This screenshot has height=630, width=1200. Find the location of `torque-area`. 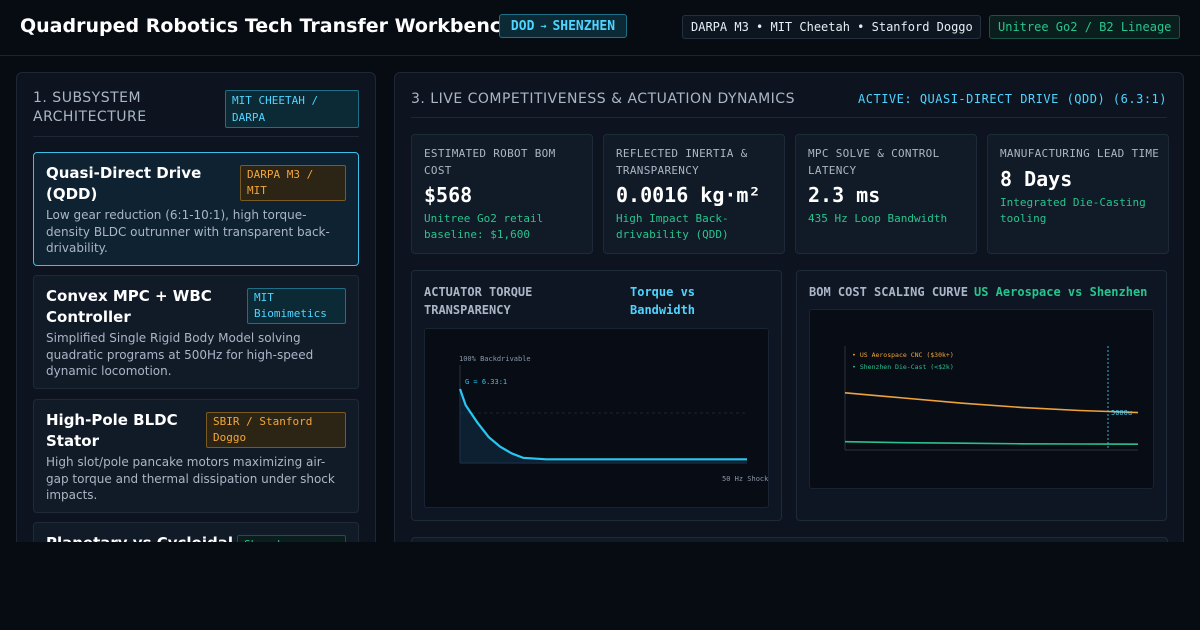

torque-area is located at coordinates (603, 426).